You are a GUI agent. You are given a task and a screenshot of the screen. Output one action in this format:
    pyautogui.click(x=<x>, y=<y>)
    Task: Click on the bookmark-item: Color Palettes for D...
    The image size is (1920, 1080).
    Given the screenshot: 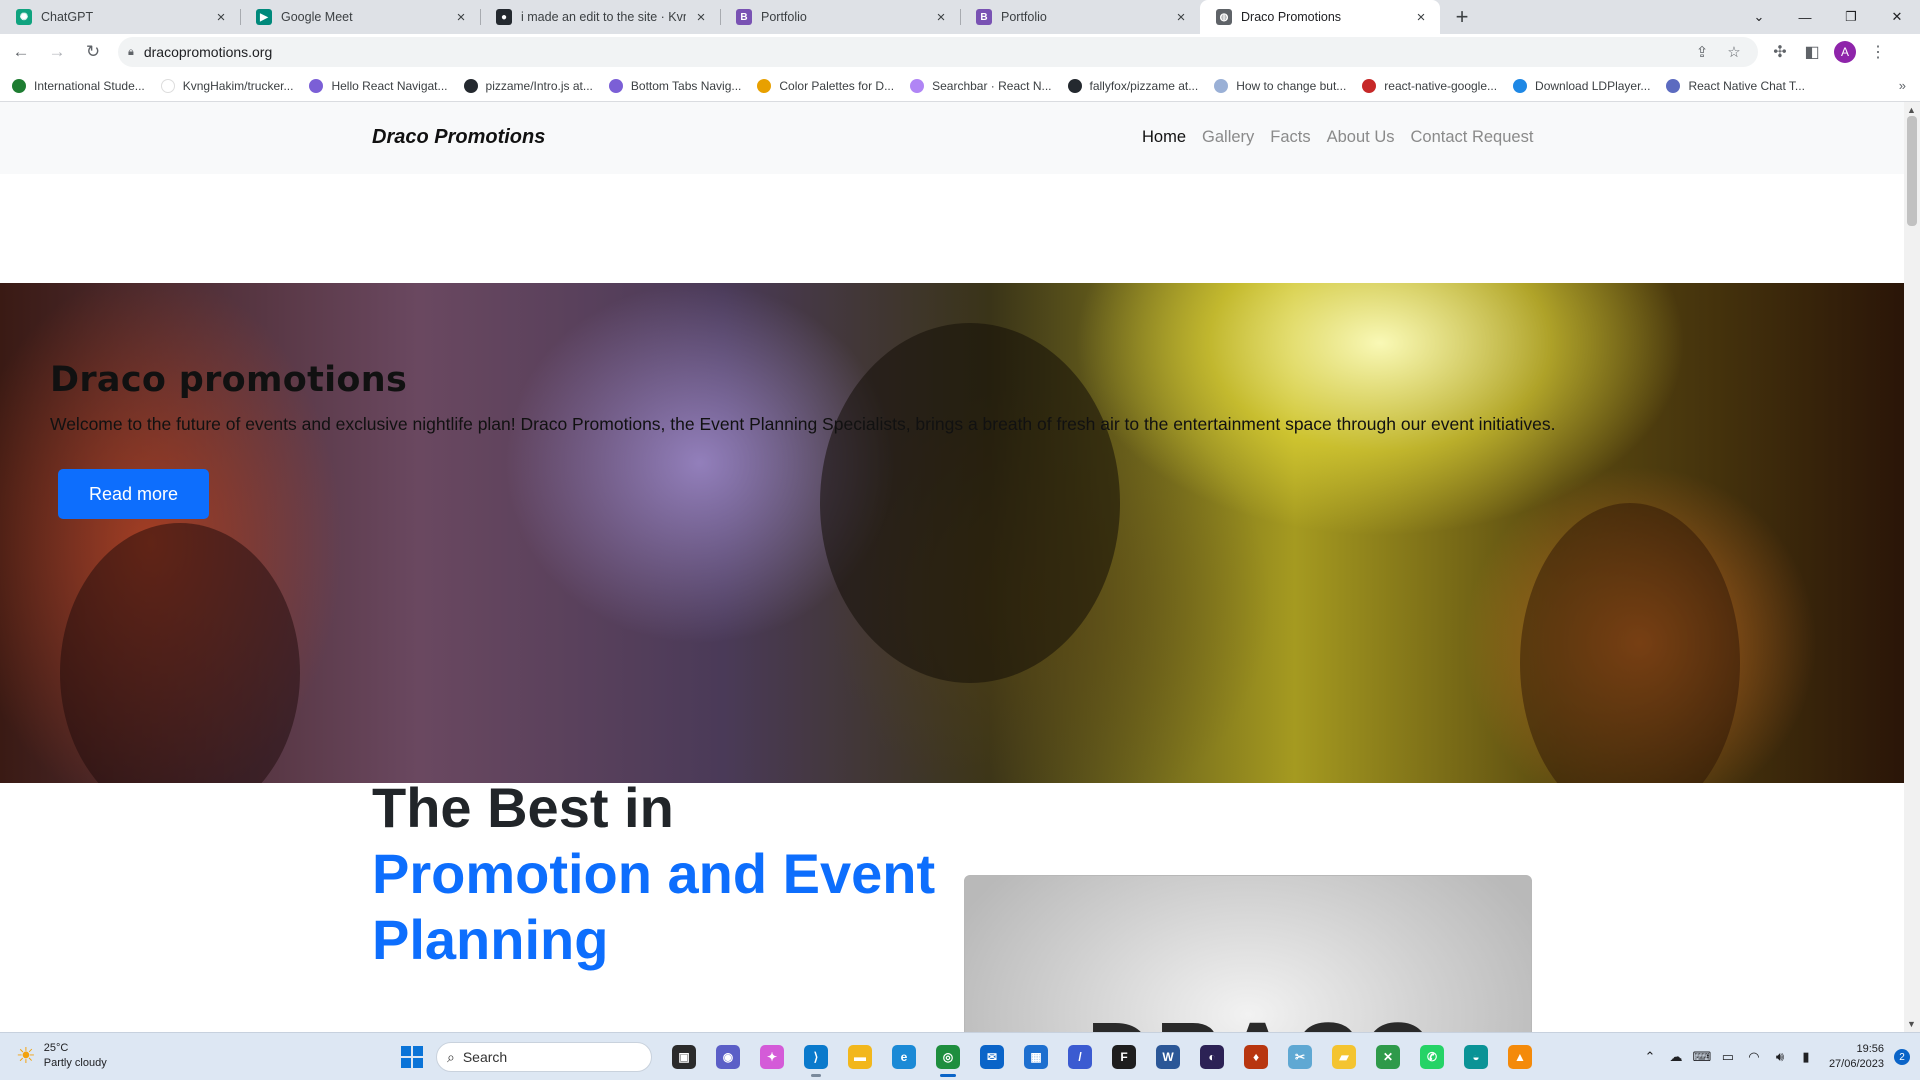 What is the action you would take?
    pyautogui.click(x=825, y=85)
    